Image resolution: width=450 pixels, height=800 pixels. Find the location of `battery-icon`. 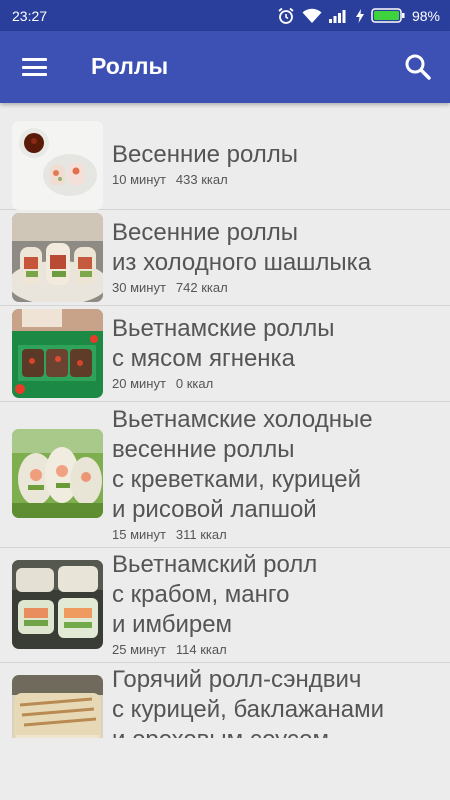

battery-icon is located at coordinates (388, 15).